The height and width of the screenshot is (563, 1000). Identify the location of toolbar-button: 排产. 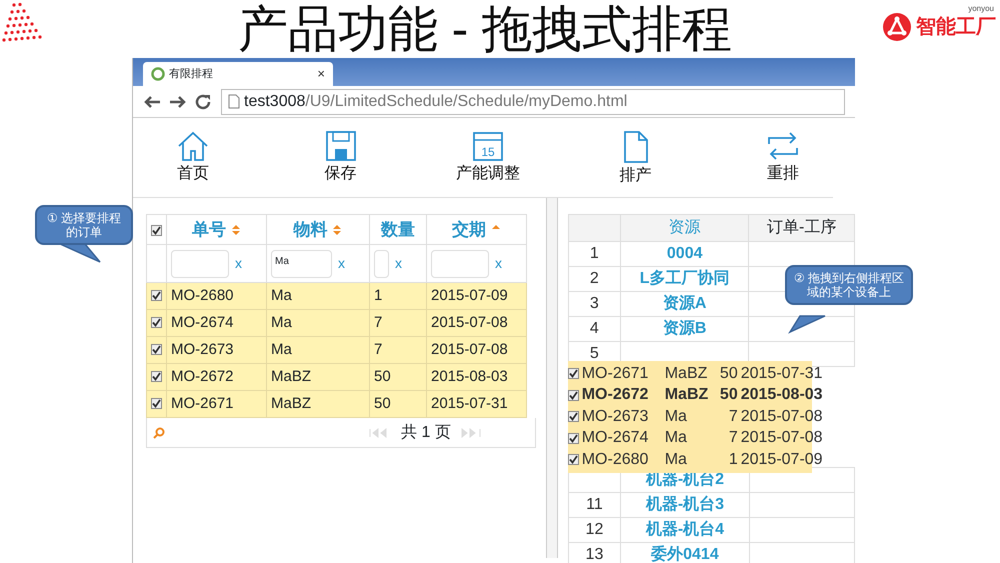
(636, 163).